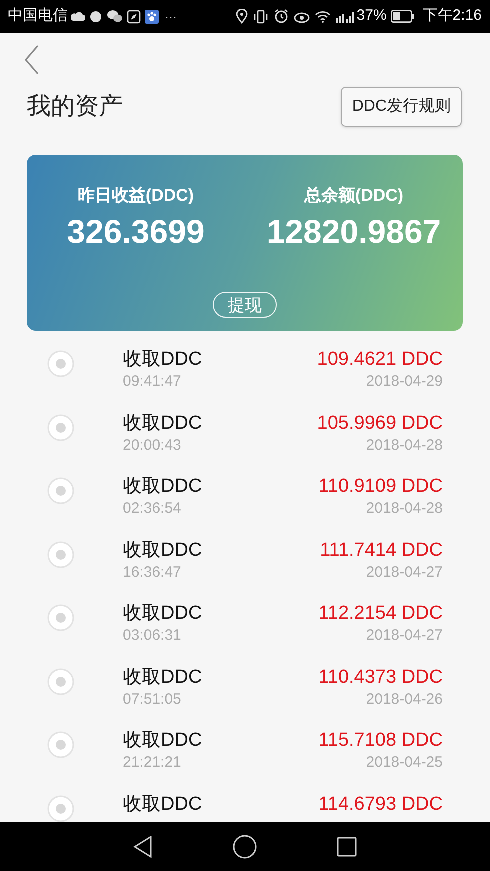 The width and height of the screenshot is (490, 871). I want to click on record-amount: 109.4621 DDC, so click(380, 360).